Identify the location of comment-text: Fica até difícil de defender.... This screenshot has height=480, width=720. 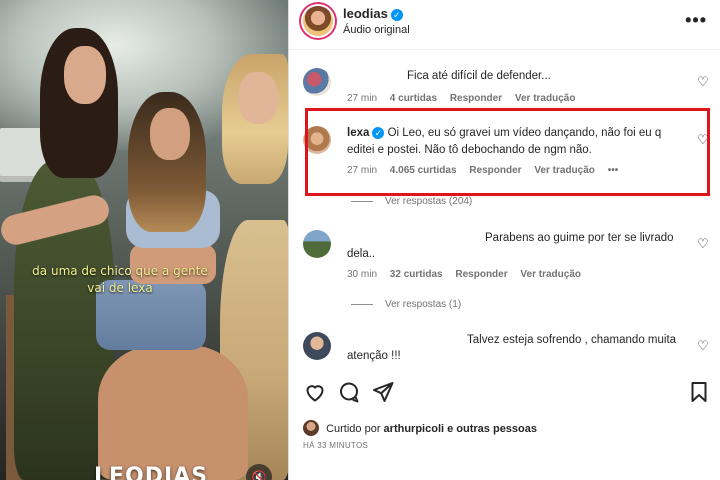
(479, 76).